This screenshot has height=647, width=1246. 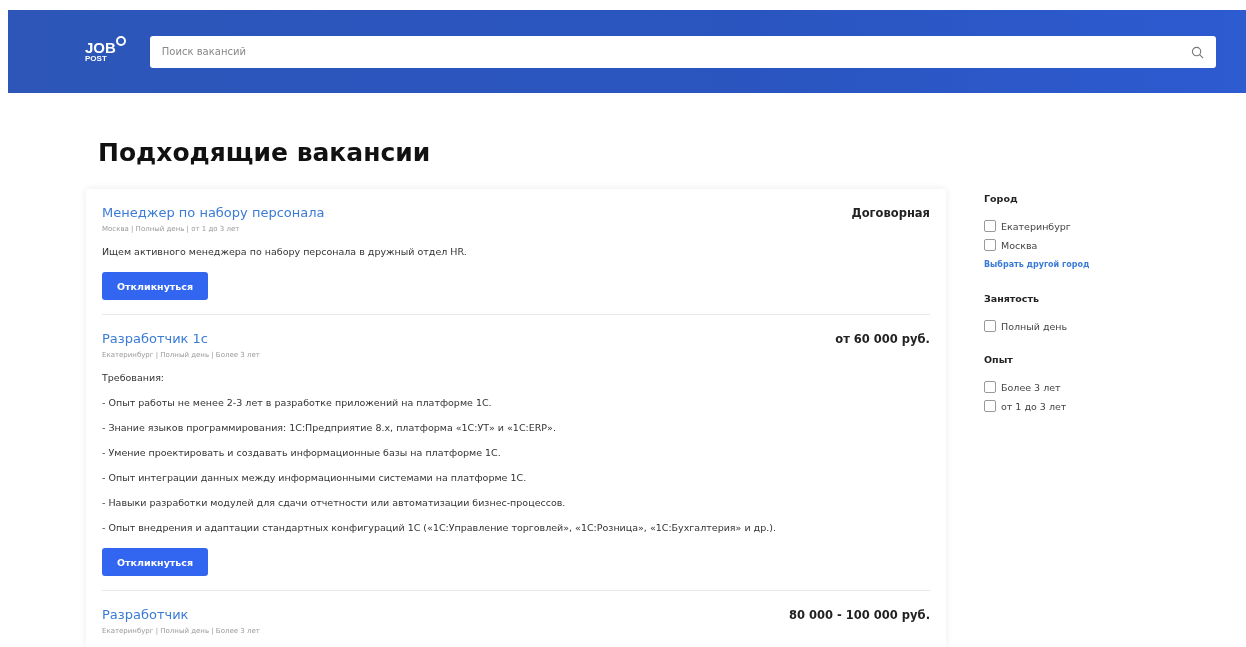 What do you see at coordinates (439, 527) in the screenshot?
I see `description-line: - Опыт внедрения и адаптации стандартных конфигураций 1С («1С:Управление торговлей», «1С:Розница», «1С:Бухгалтерия» и др.).` at bounding box center [439, 527].